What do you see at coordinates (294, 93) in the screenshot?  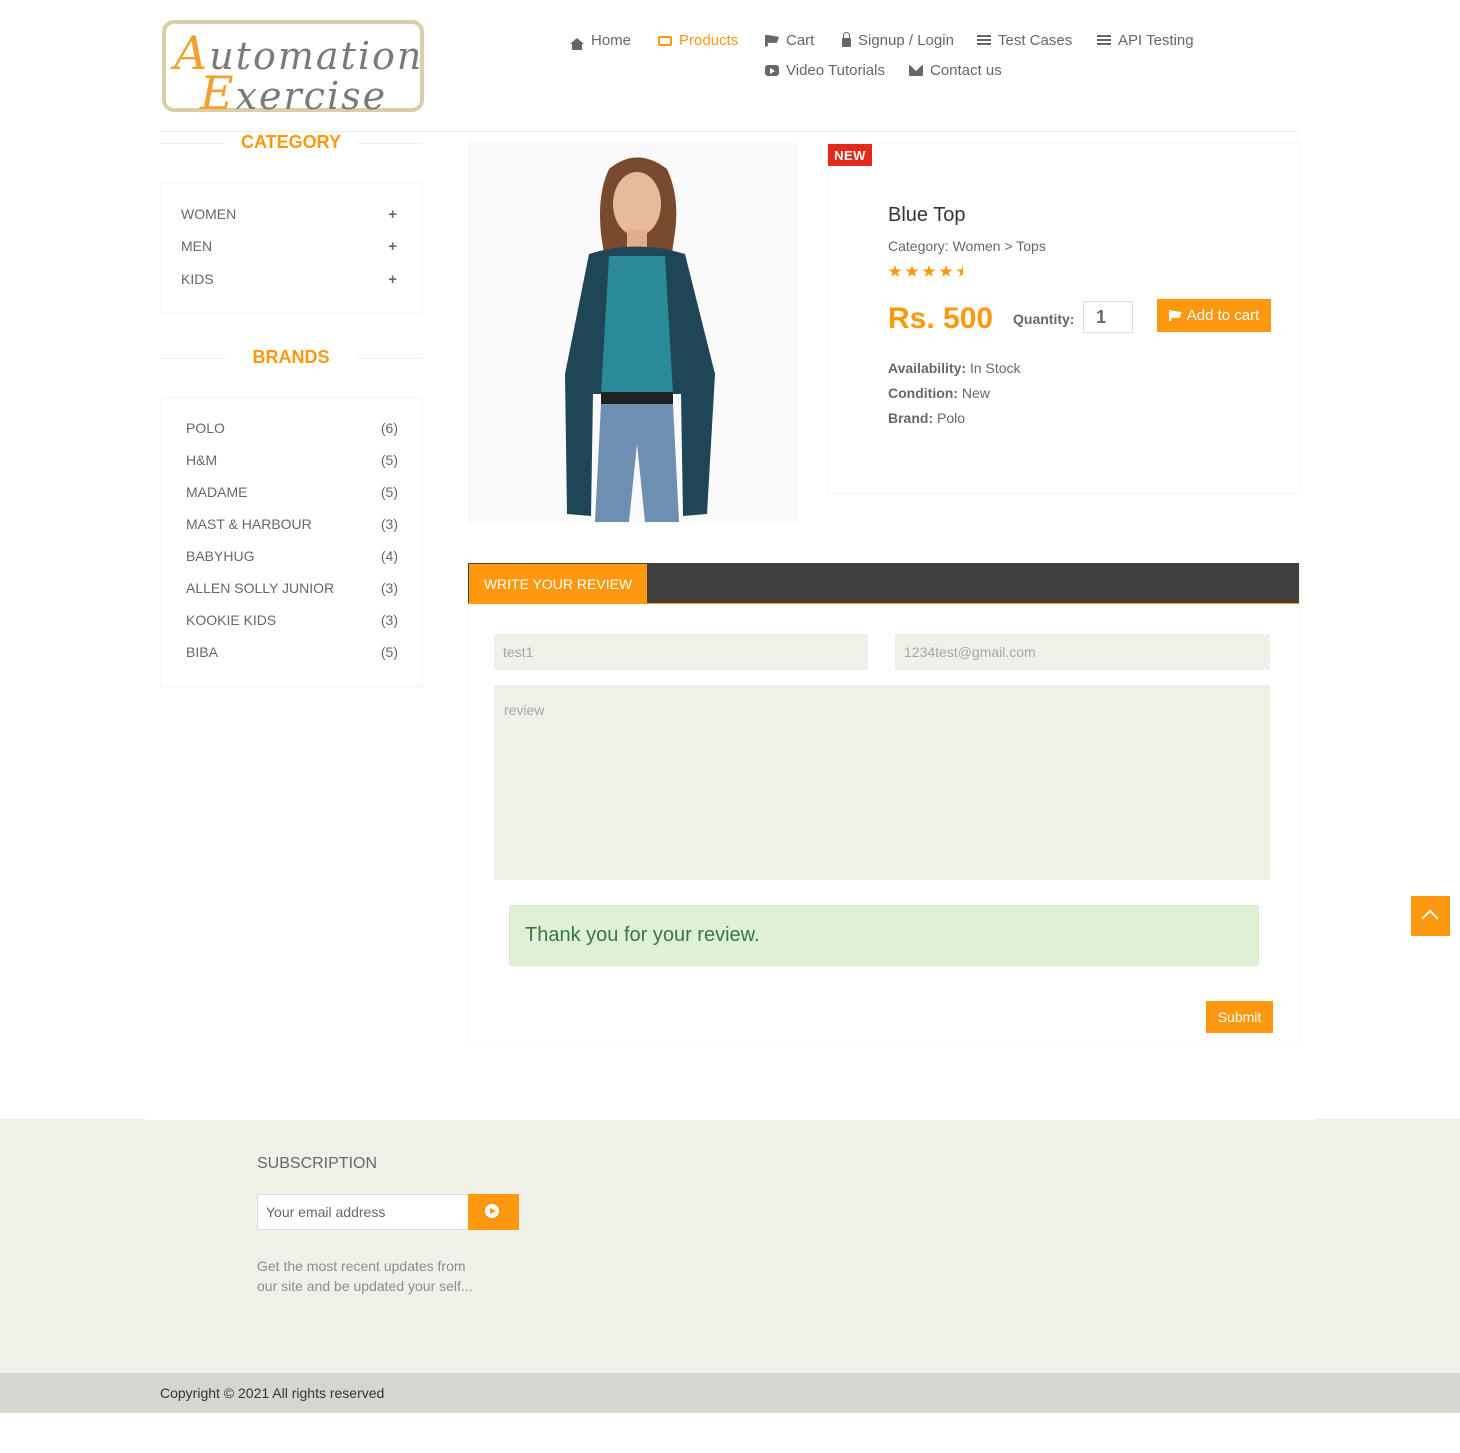 I see `logo-line-2: Exercise` at bounding box center [294, 93].